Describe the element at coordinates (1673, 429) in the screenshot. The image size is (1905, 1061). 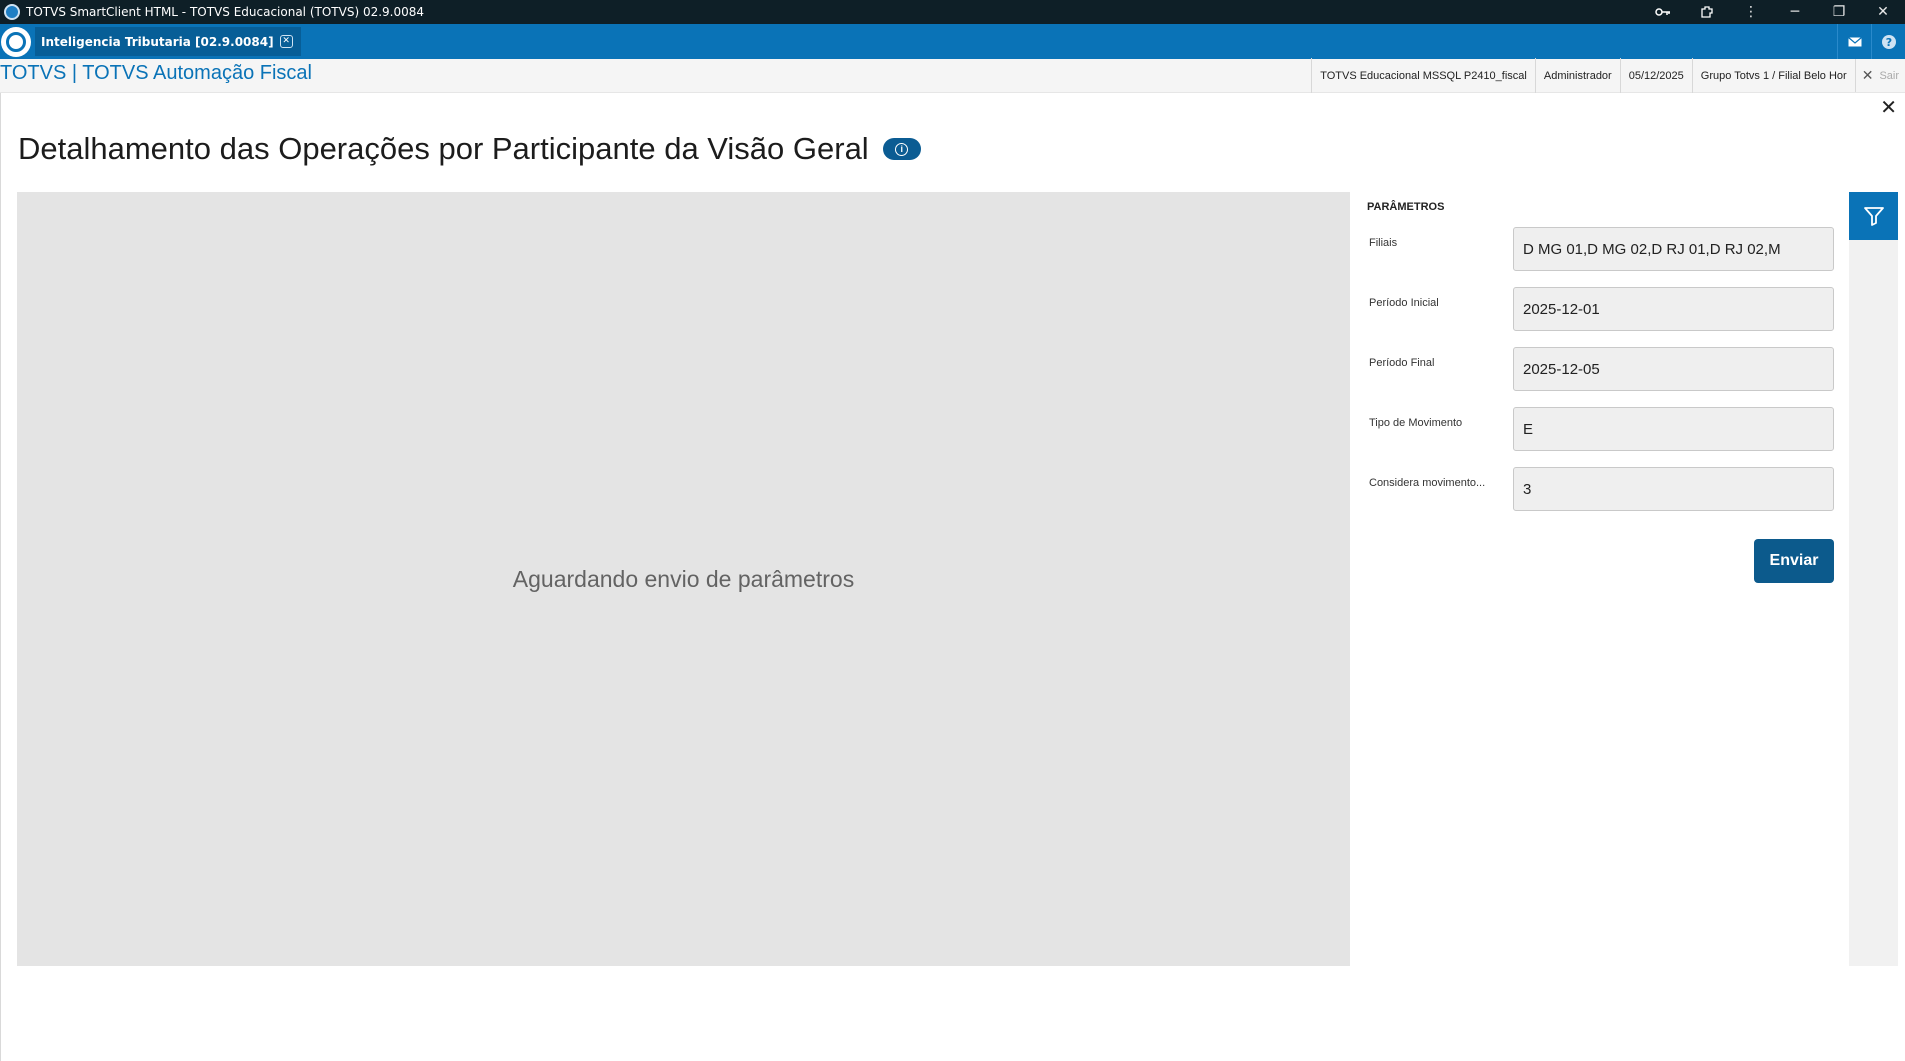
I see `tipo-movimento-field: E` at that location.